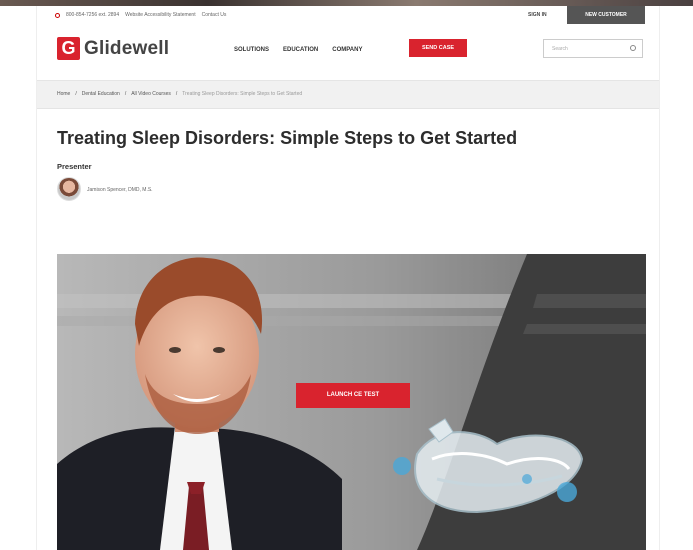  I want to click on glidewell-logo: G Glidewell, so click(113, 48).